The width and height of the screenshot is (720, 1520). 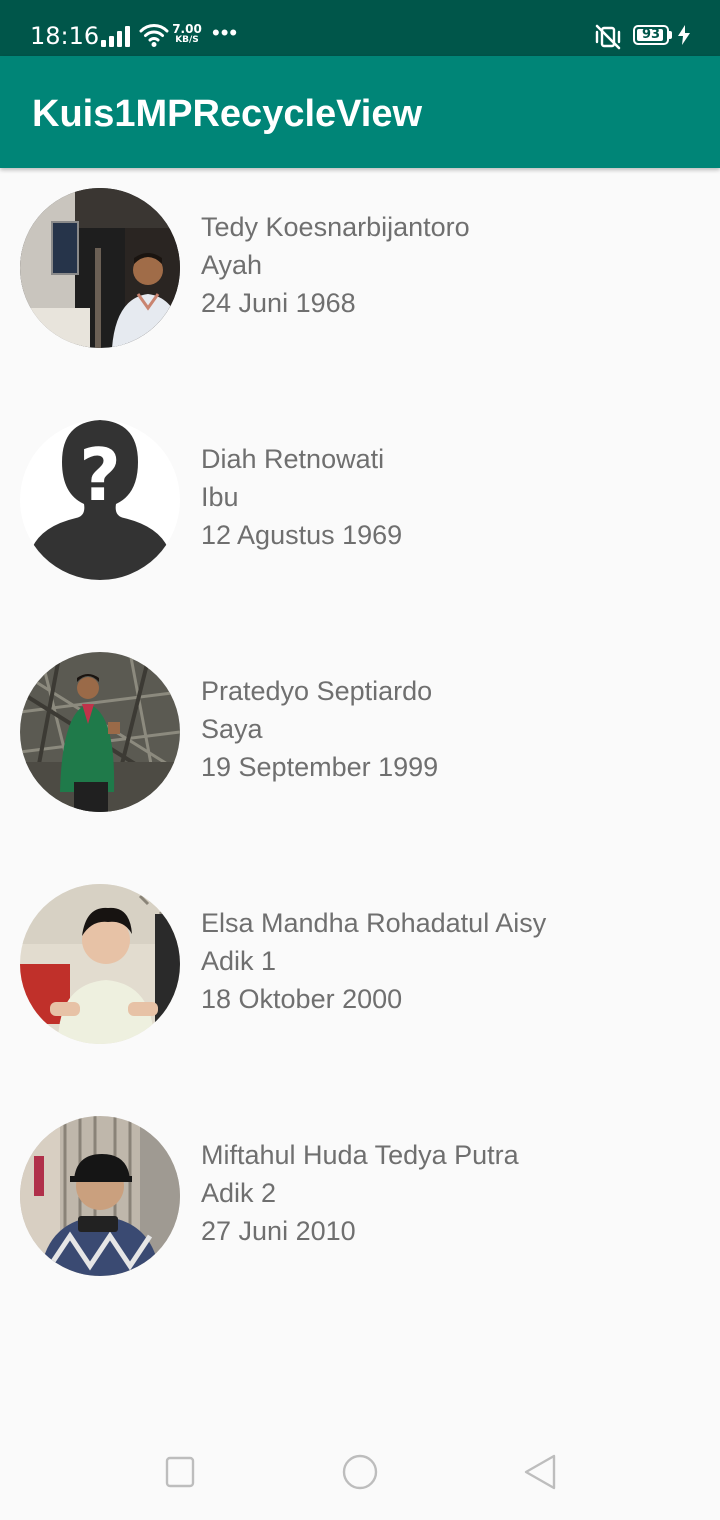 I want to click on vibrate-off-icon, so click(x=608, y=37).